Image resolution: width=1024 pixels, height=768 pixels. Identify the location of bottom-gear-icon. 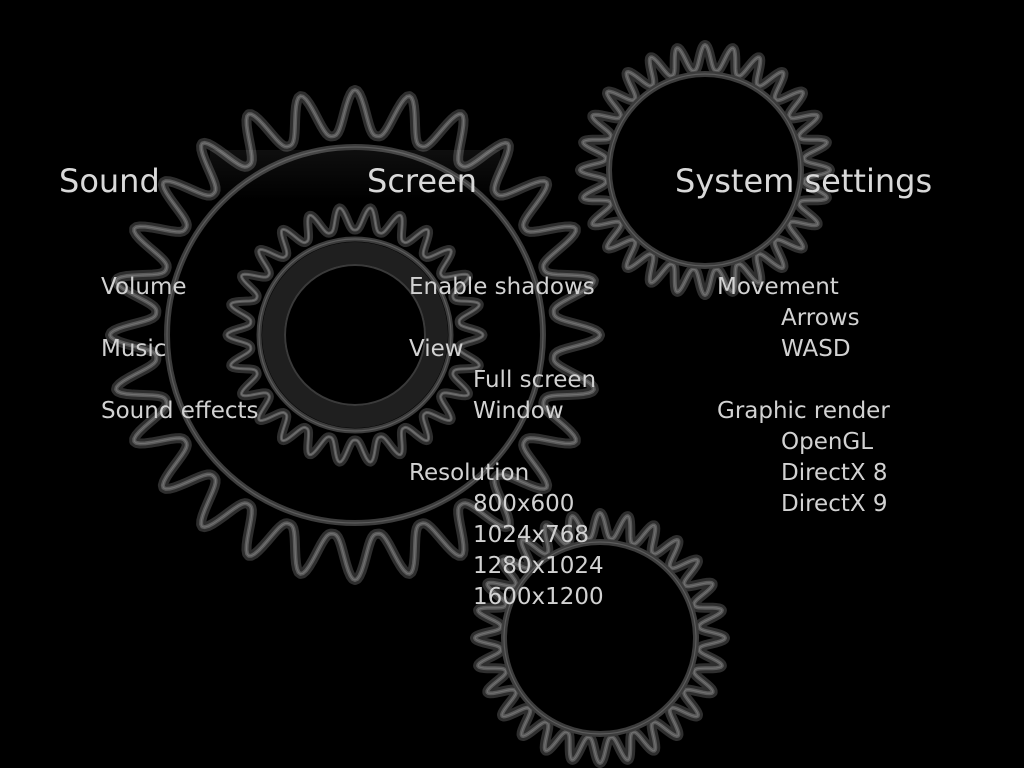
(600, 638).